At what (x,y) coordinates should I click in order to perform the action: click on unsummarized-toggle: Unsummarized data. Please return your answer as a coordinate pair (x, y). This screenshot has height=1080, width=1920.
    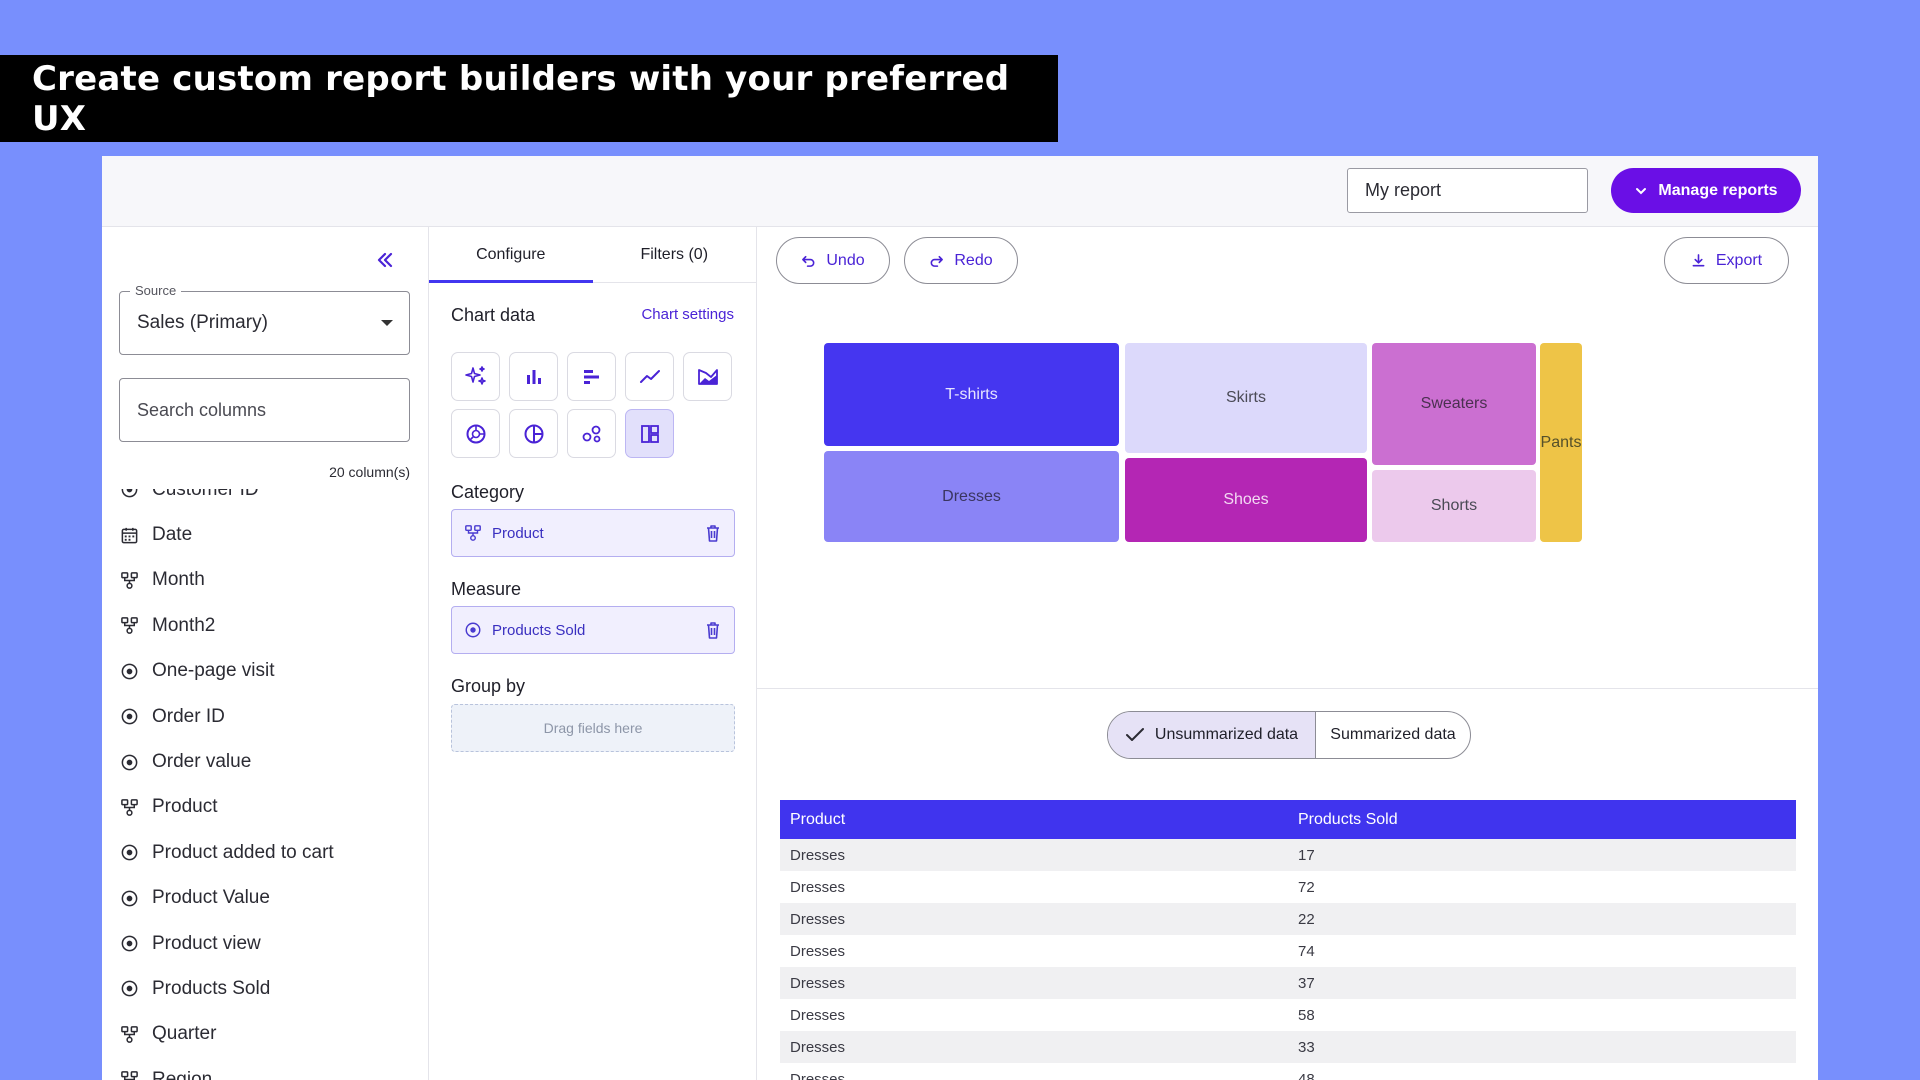
    Looking at the image, I should click on (1212, 735).